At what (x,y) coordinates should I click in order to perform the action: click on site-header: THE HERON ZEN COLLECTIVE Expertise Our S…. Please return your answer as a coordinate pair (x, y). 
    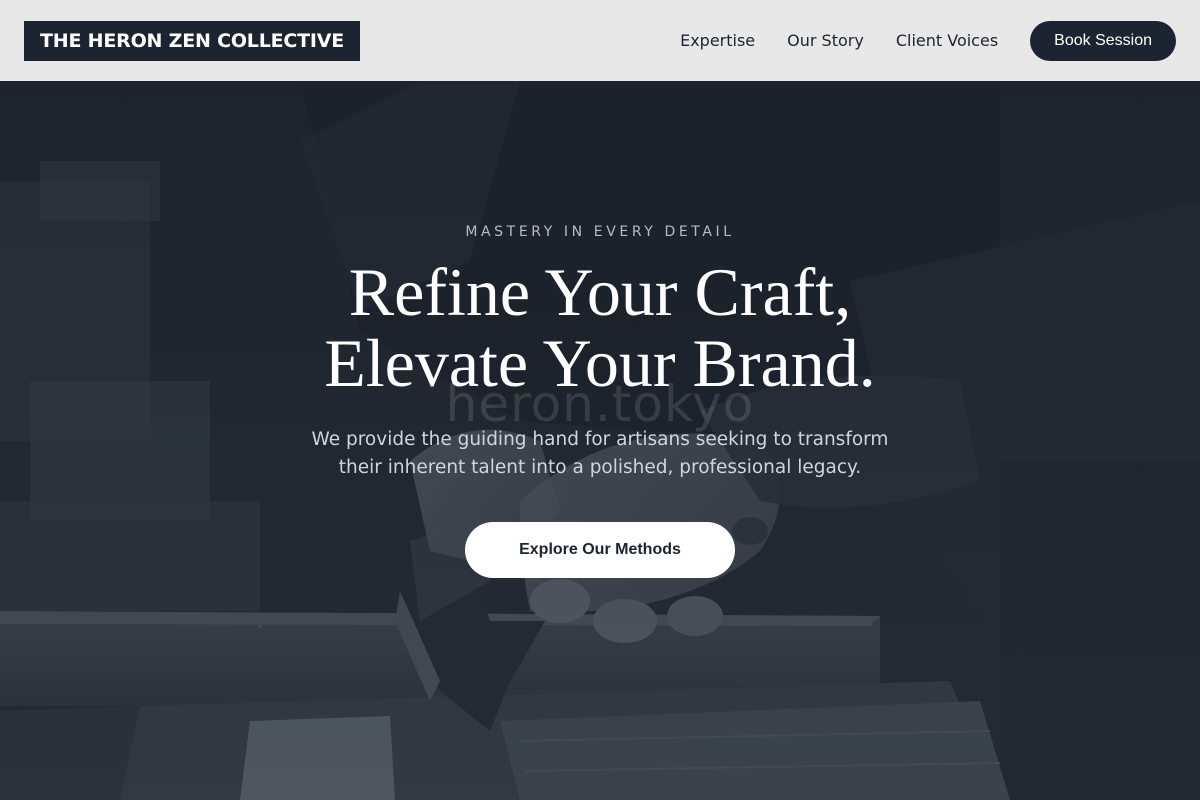
    Looking at the image, I should click on (600, 40).